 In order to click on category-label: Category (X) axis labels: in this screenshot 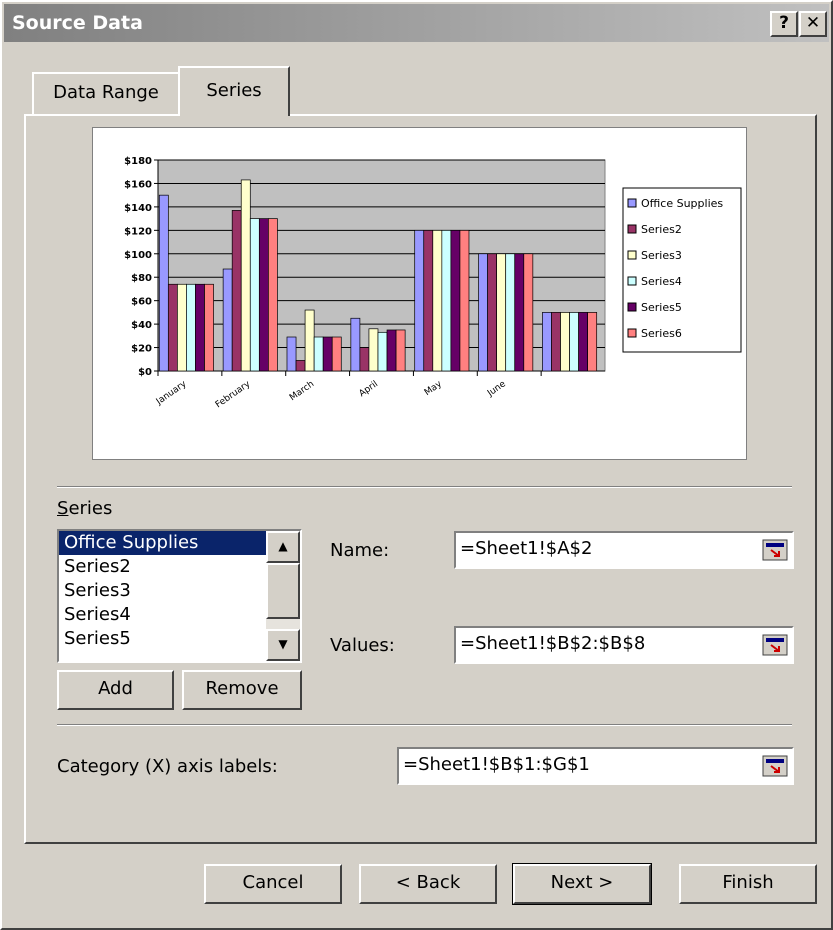, I will do `click(167, 766)`.